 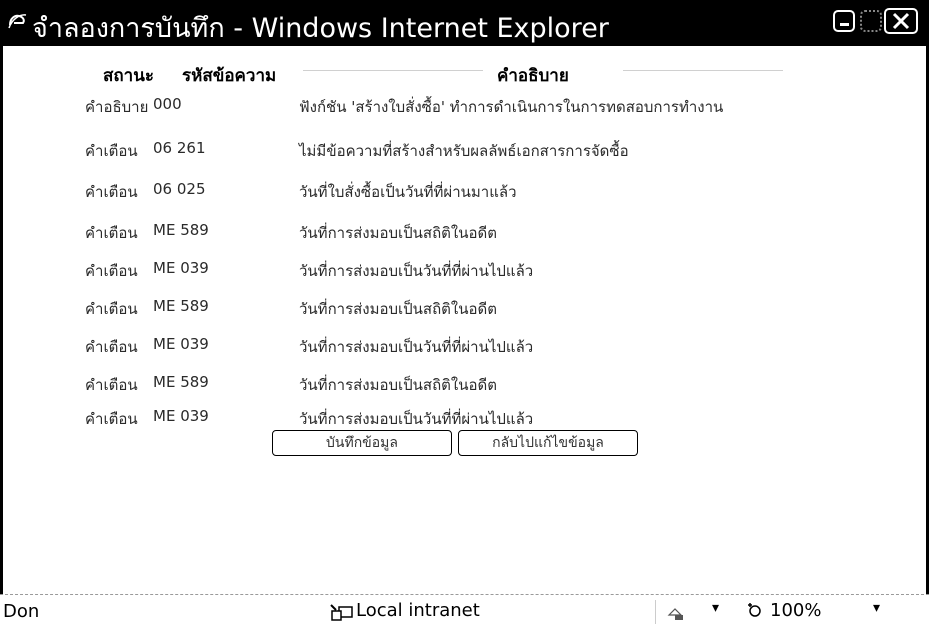 I want to click on zoom-icon, so click(x=756, y=611).